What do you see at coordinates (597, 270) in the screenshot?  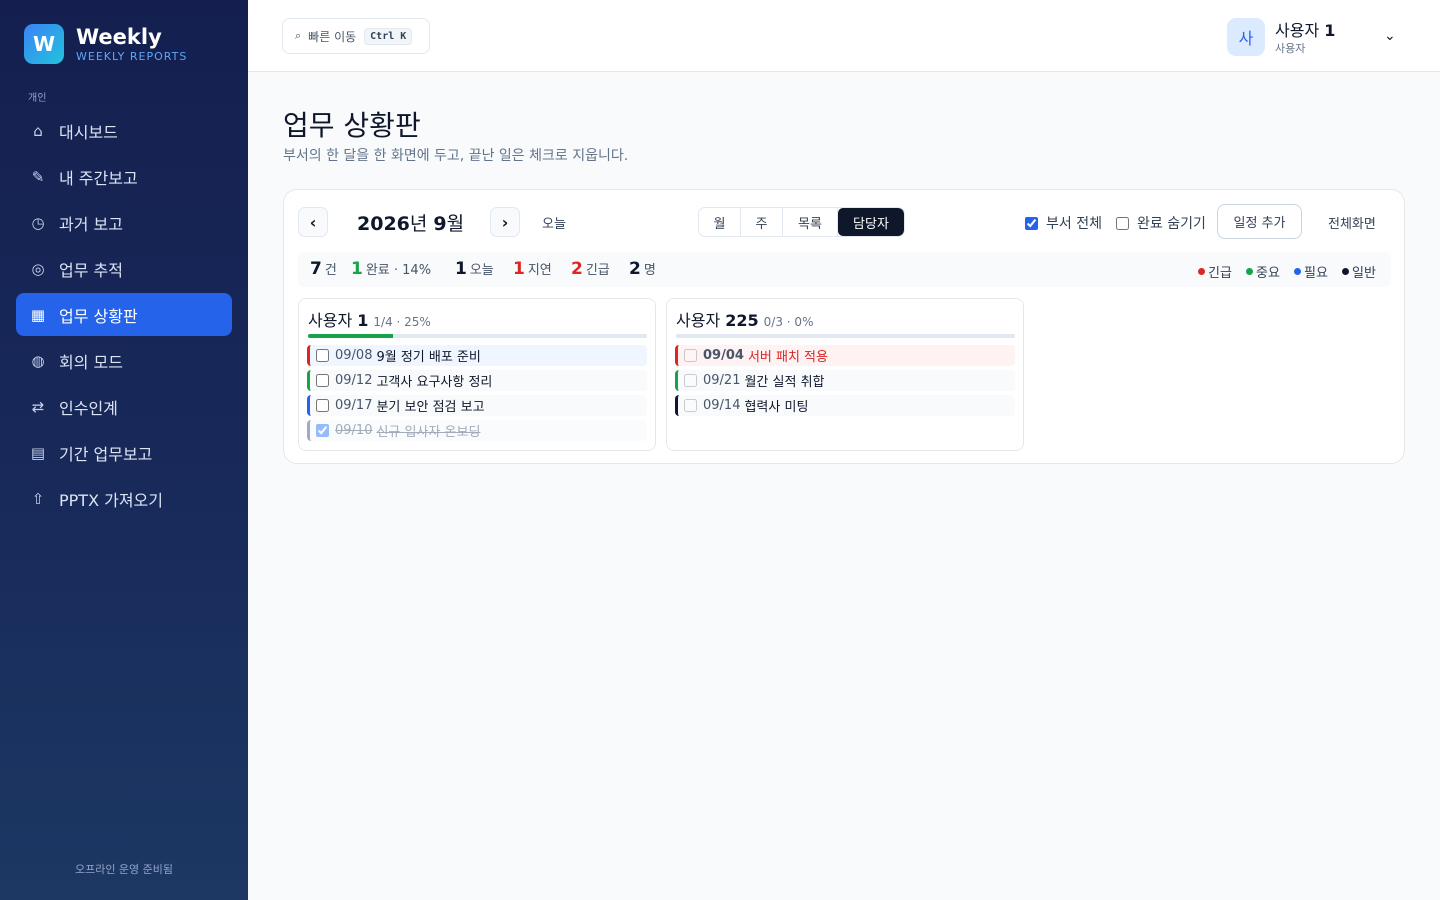 I see `stat-urgent-label: 긴급` at bounding box center [597, 270].